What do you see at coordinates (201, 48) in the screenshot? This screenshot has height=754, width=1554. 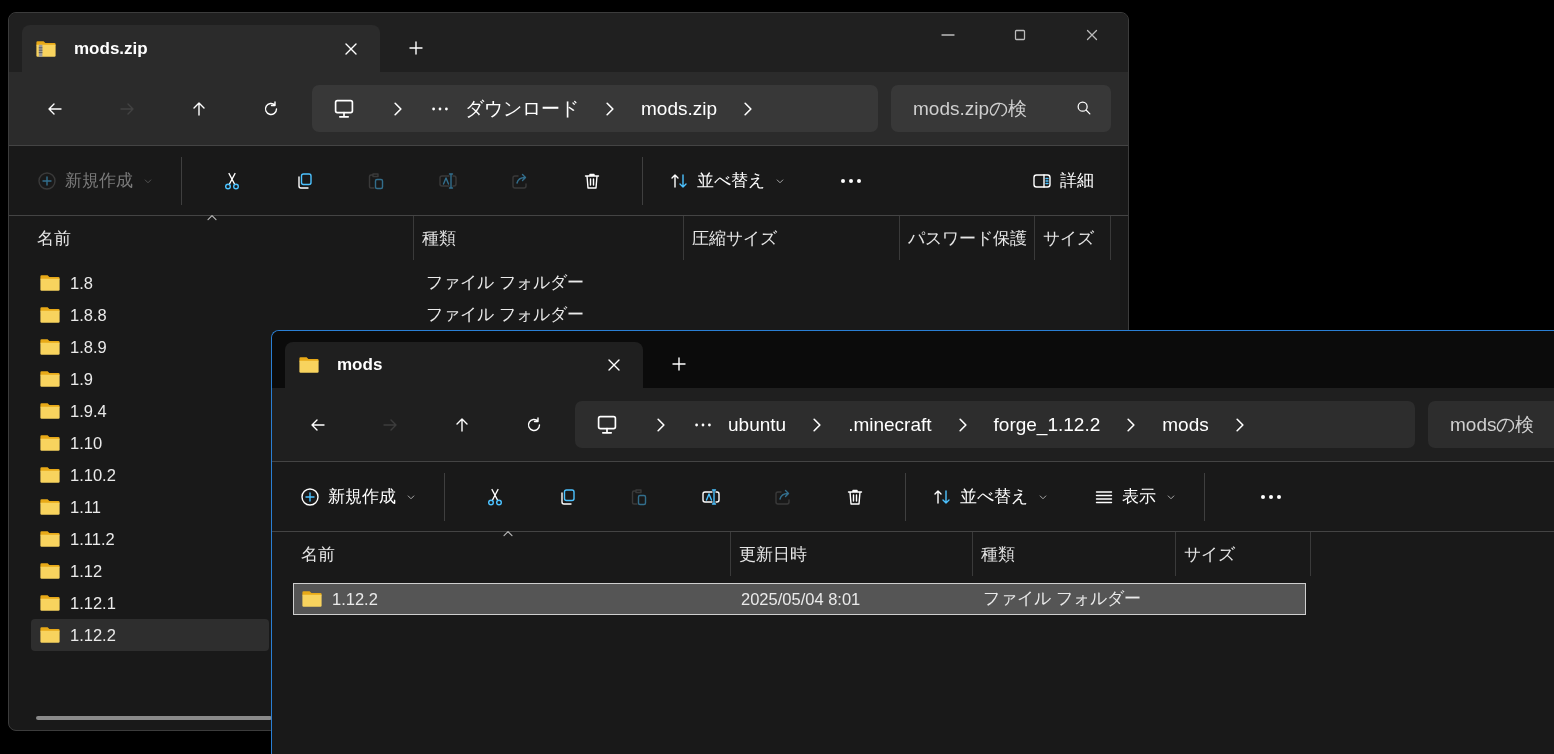 I see `tab: mods.zip` at bounding box center [201, 48].